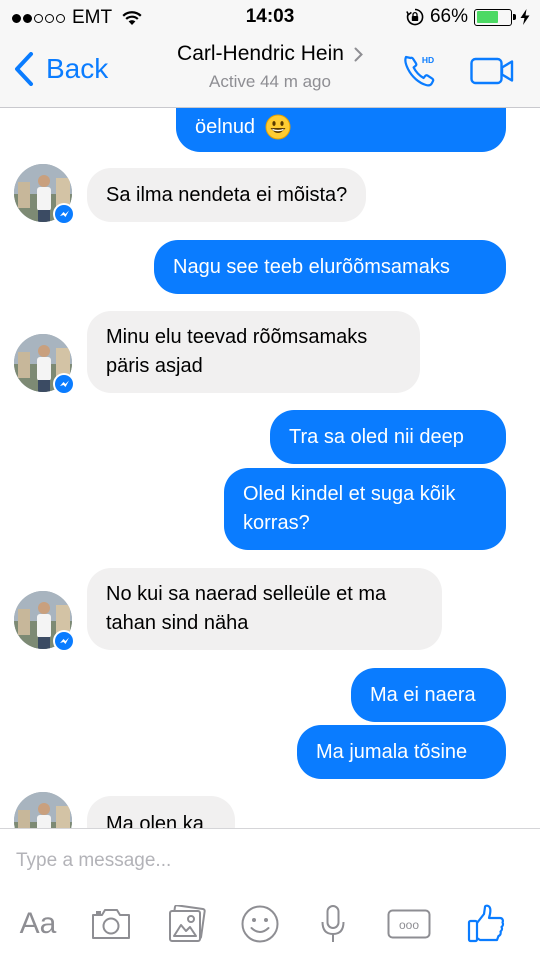 The width and height of the screenshot is (540, 960). What do you see at coordinates (392, 751) in the screenshot?
I see `message-text: Ma jumala tõsine` at bounding box center [392, 751].